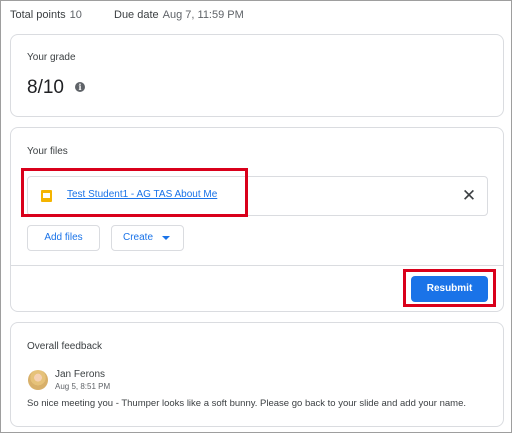 The width and height of the screenshot is (514, 435). I want to click on file-highlight-box, so click(134, 192).